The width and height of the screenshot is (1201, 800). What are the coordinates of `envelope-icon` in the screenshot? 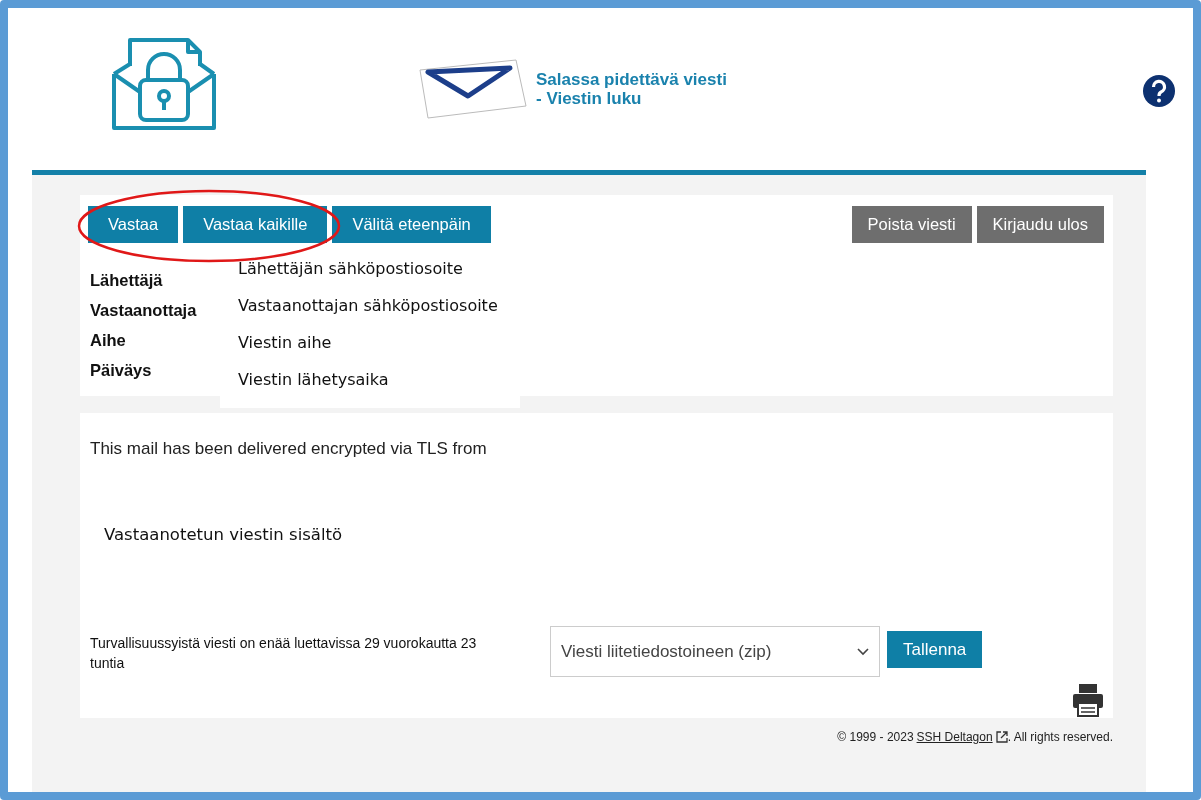 It's located at (473, 89).